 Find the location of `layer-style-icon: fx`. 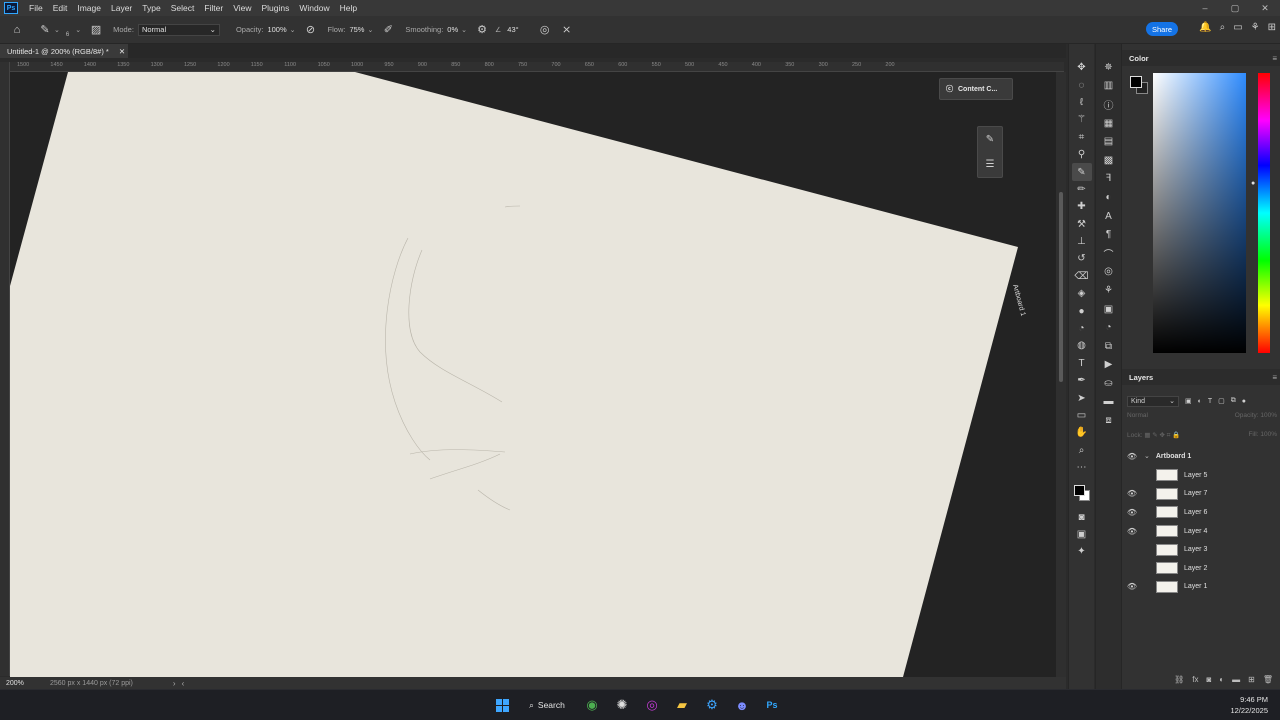

layer-style-icon: fx is located at coordinates (1195, 679).